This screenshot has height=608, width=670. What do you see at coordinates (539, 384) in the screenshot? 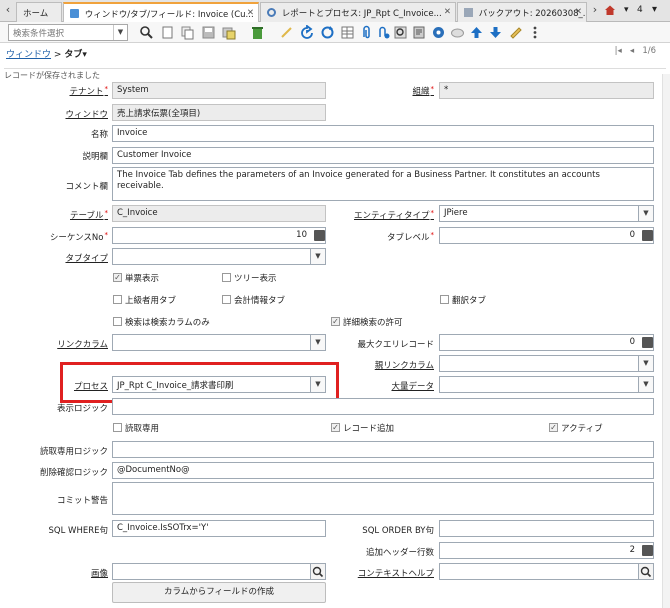
I see `bulk-data-select` at bounding box center [539, 384].